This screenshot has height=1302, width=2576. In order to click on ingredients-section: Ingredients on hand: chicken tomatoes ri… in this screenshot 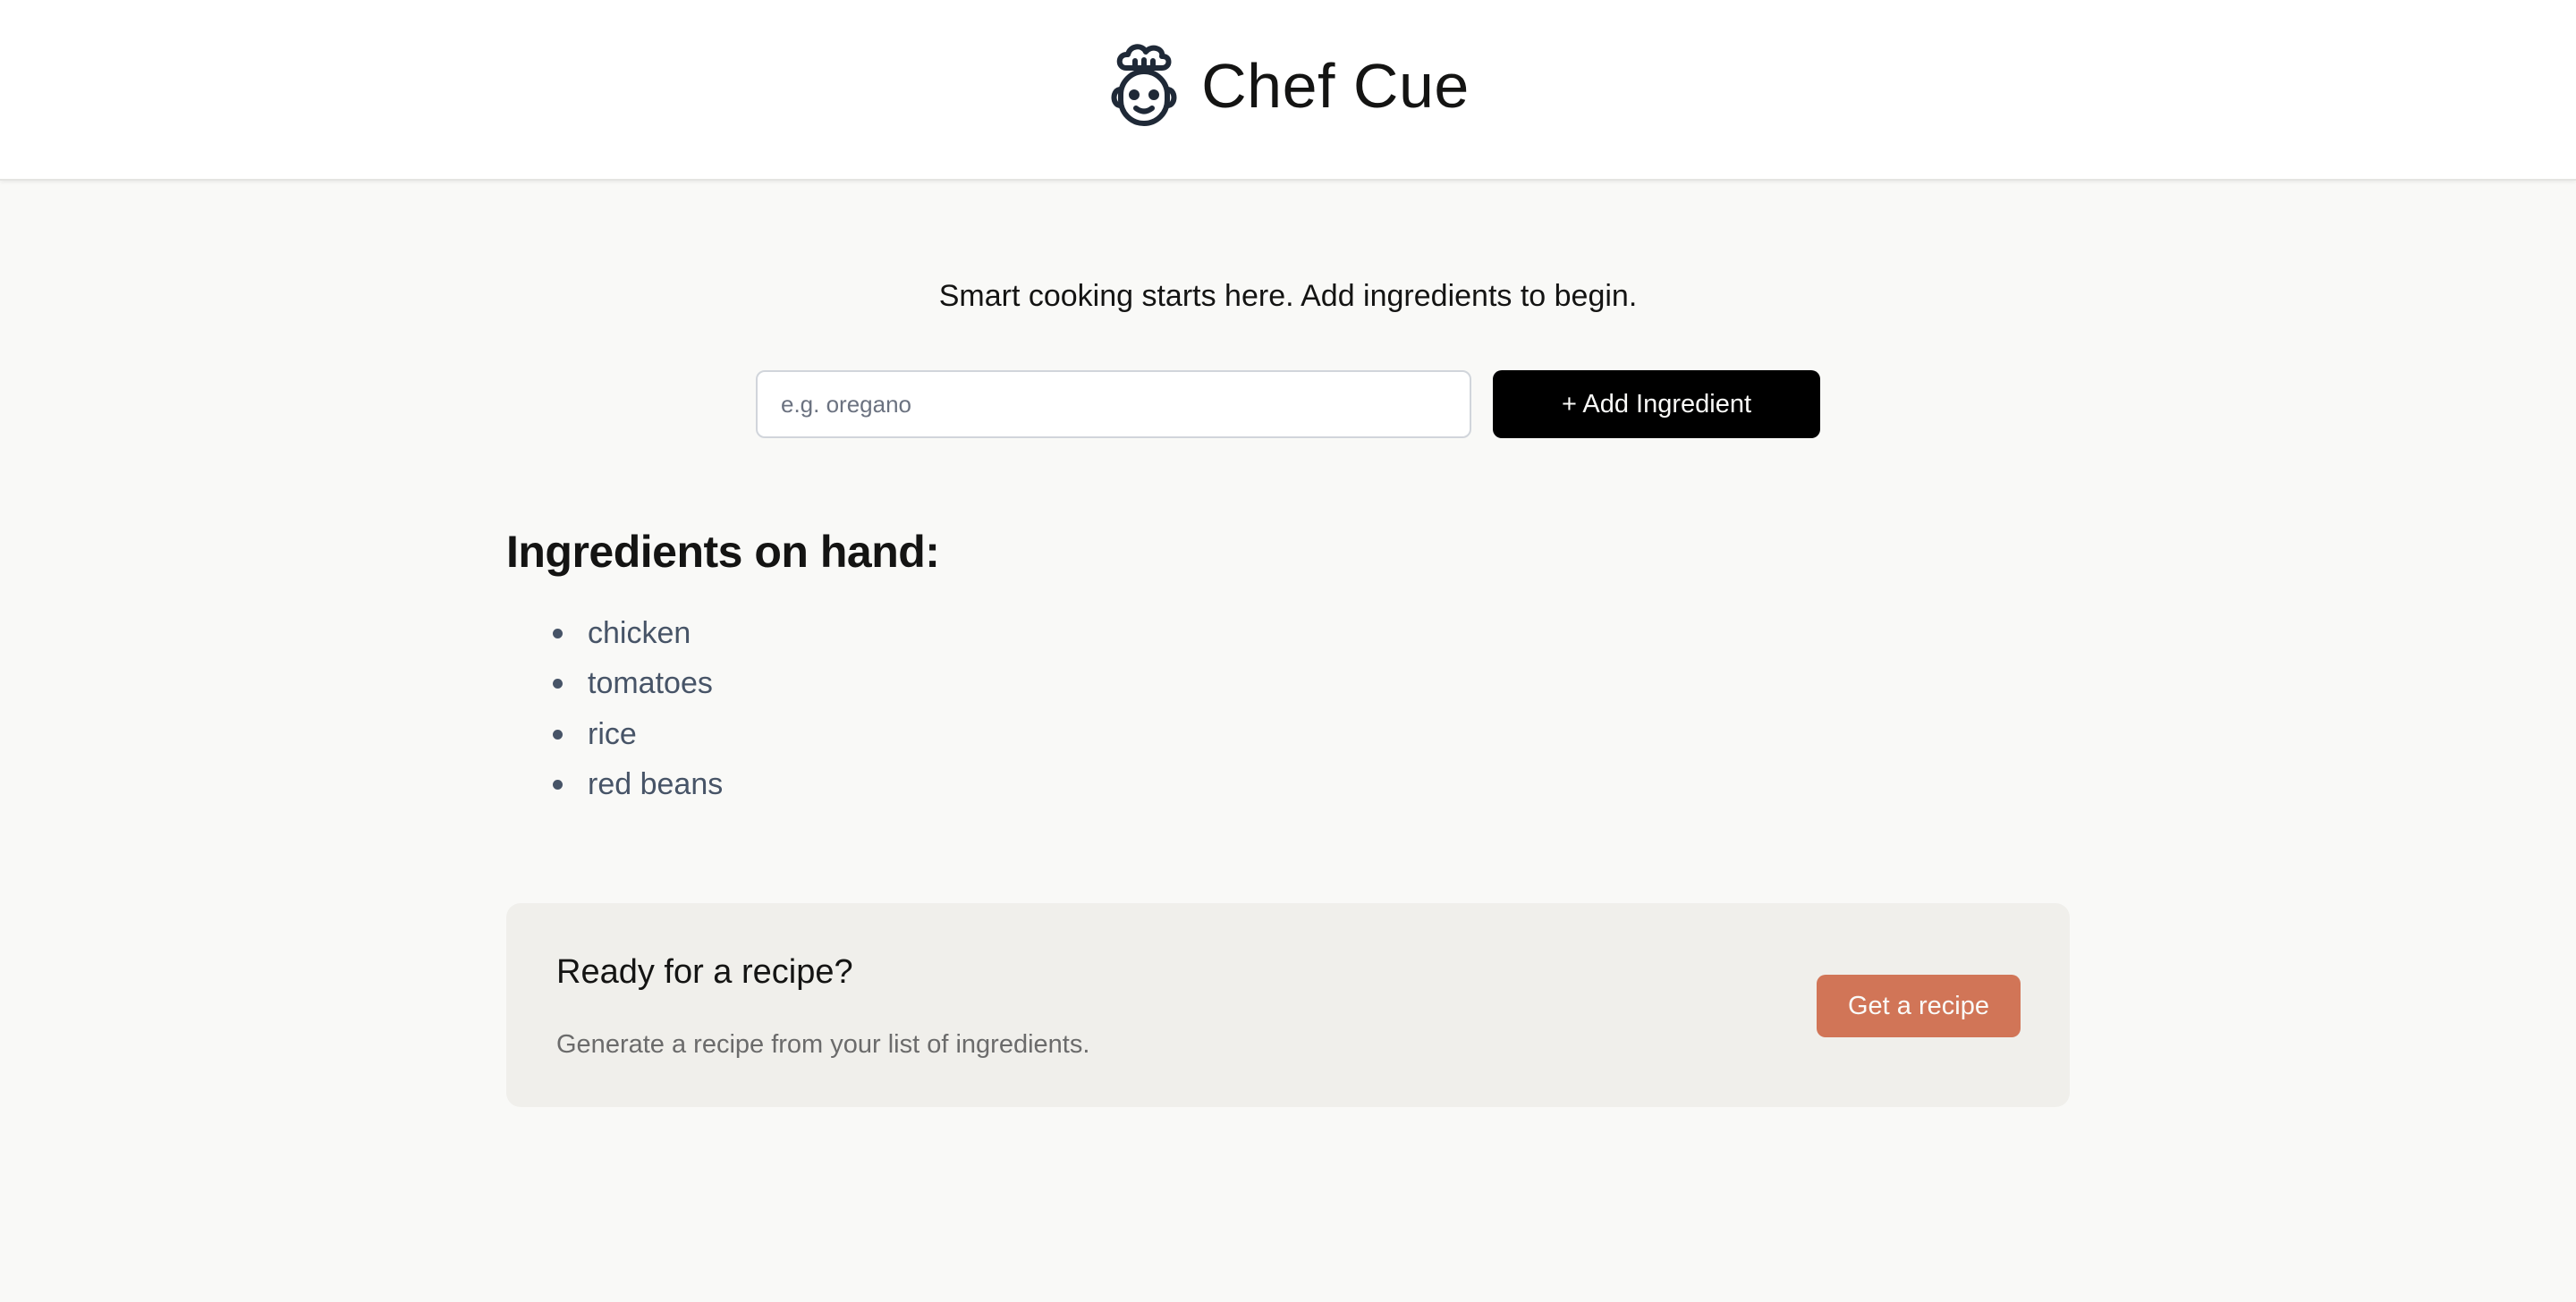, I will do `click(723, 668)`.